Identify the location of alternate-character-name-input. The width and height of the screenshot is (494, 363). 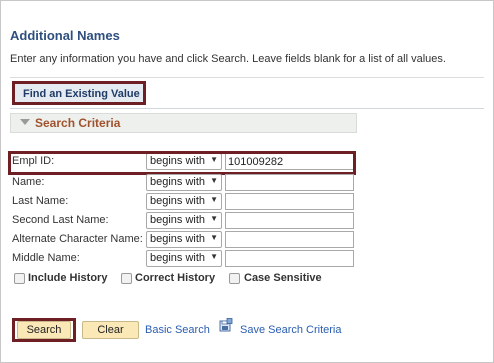
(289, 239).